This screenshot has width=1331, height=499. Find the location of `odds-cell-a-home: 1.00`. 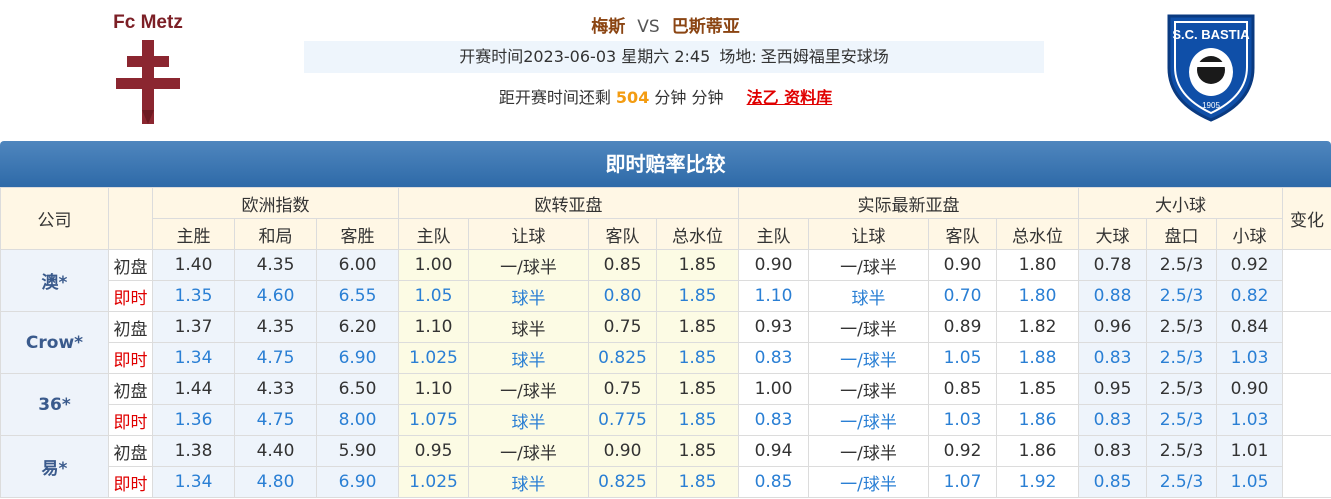

odds-cell-a-home: 1.00 is located at coordinates (773, 389).